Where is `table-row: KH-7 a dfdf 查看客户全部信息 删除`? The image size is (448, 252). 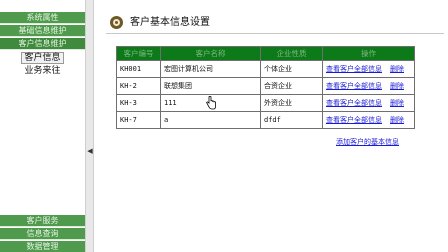 table-row: KH-7 a dfdf 查看客户全部信息 删除 is located at coordinates (265, 120).